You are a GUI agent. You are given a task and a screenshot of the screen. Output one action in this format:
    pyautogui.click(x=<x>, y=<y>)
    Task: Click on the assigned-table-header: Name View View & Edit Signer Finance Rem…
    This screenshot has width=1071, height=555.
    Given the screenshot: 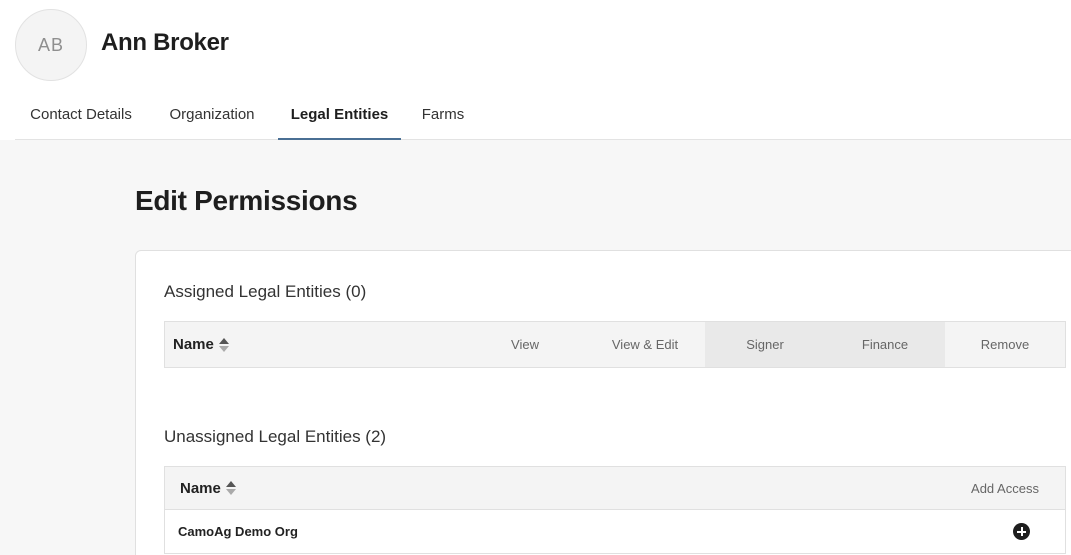 What is the action you would take?
    pyautogui.click(x=615, y=344)
    